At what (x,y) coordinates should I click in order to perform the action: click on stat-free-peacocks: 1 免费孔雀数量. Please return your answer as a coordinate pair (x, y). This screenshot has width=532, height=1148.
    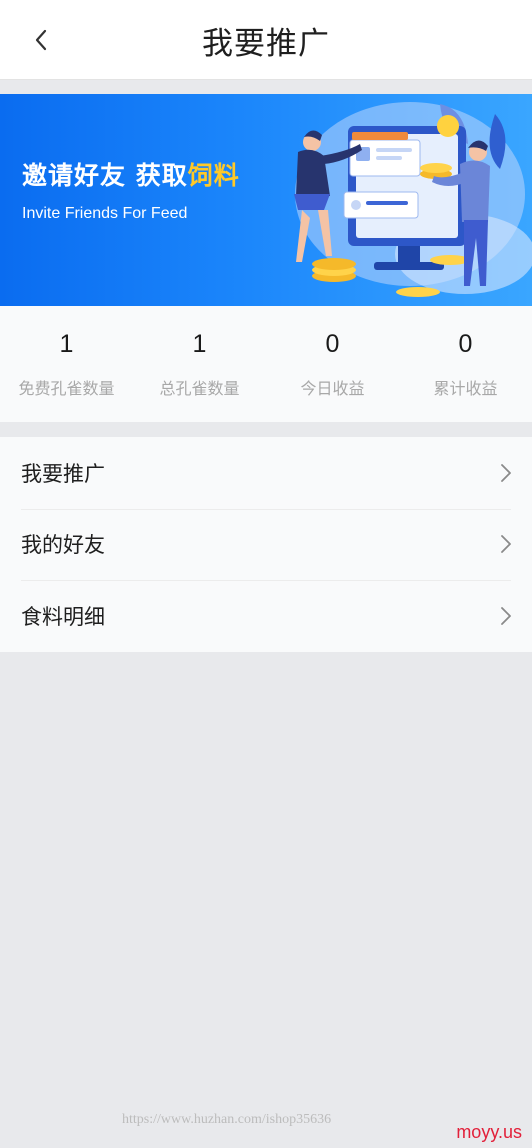
    Looking at the image, I should click on (66, 364).